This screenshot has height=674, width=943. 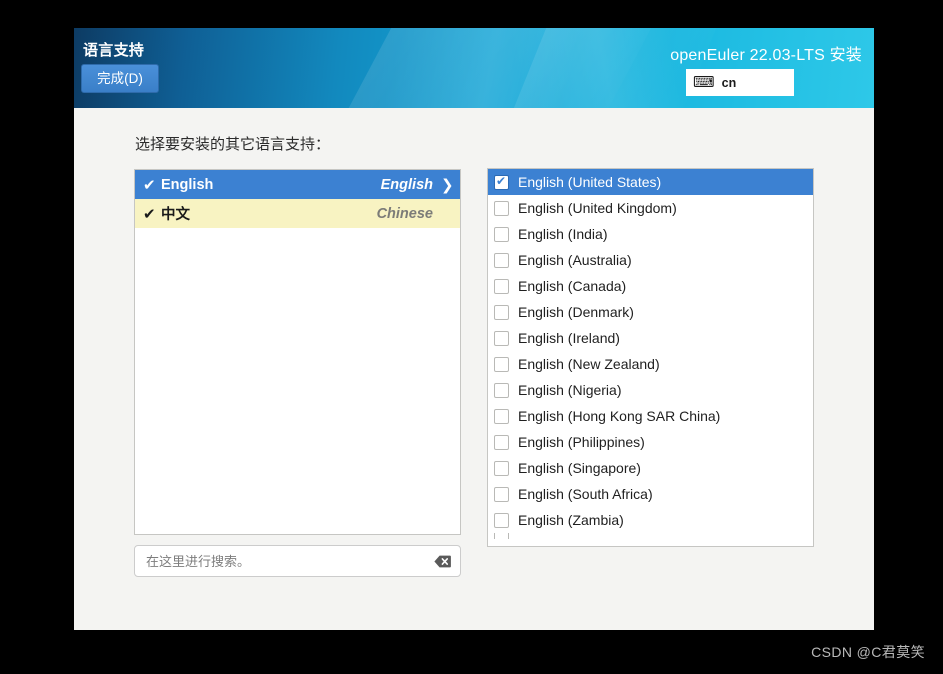 I want to click on locale-label: English (United Kingdom), so click(x=597, y=208).